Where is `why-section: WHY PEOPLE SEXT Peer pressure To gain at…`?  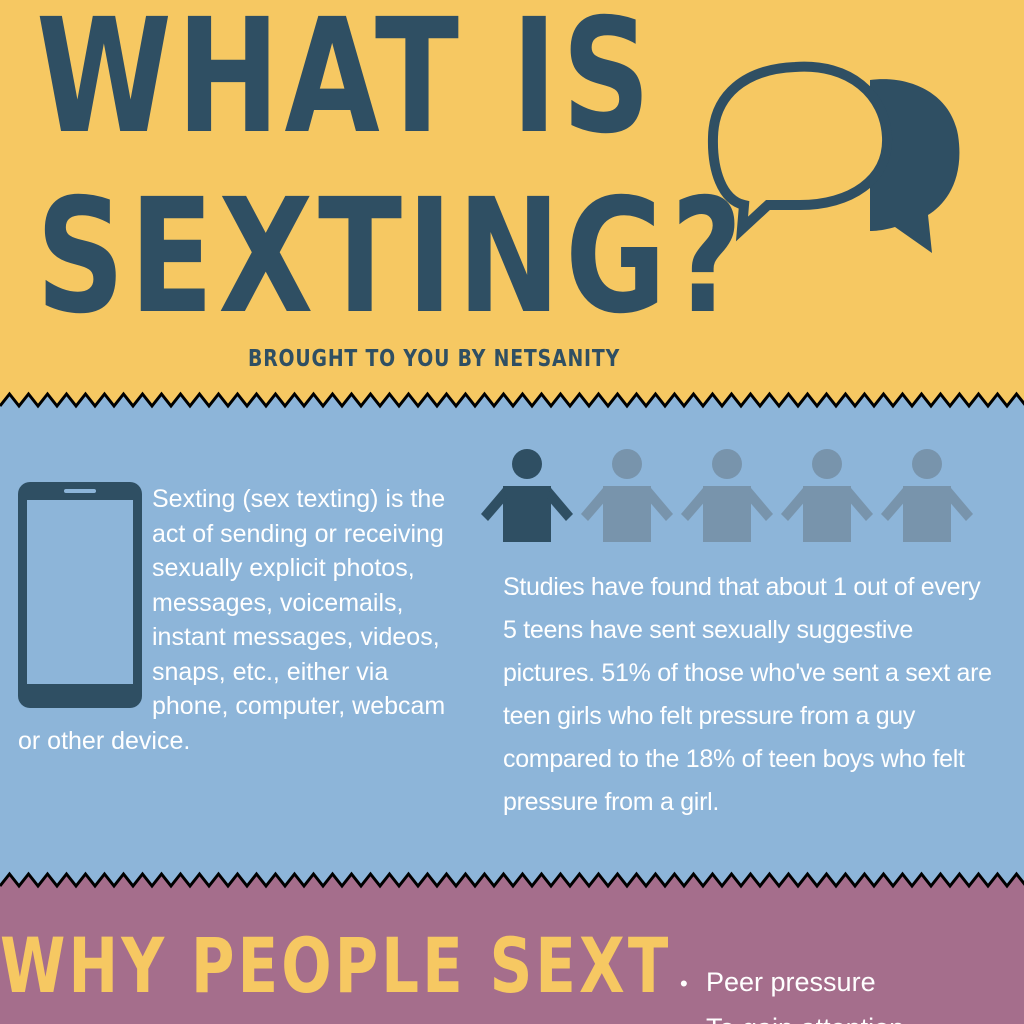 why-section: WHY PEOPLE SEXT Peer pressure To gain at… is located at coordinates (512, 953).